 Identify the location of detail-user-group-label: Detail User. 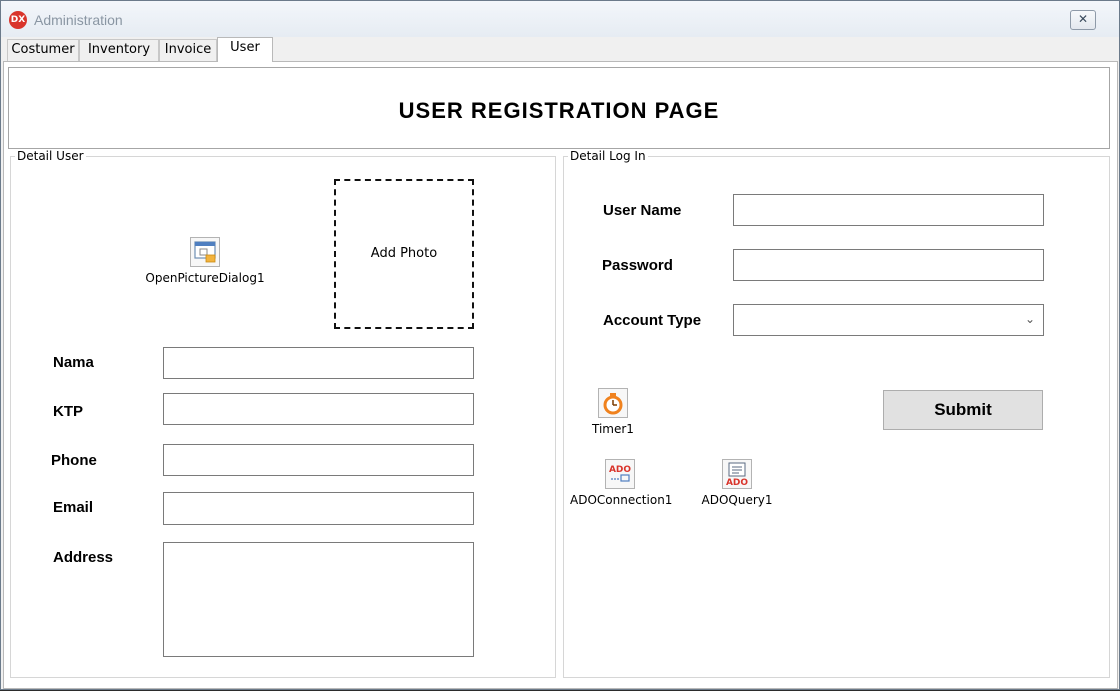
(50, 156).